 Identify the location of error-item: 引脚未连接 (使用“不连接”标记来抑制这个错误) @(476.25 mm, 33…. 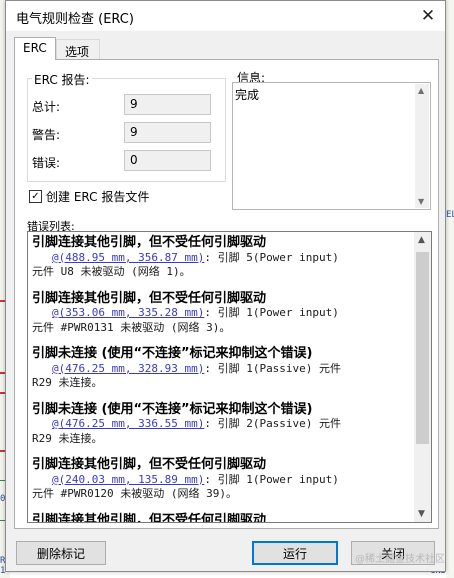
(223, 424).